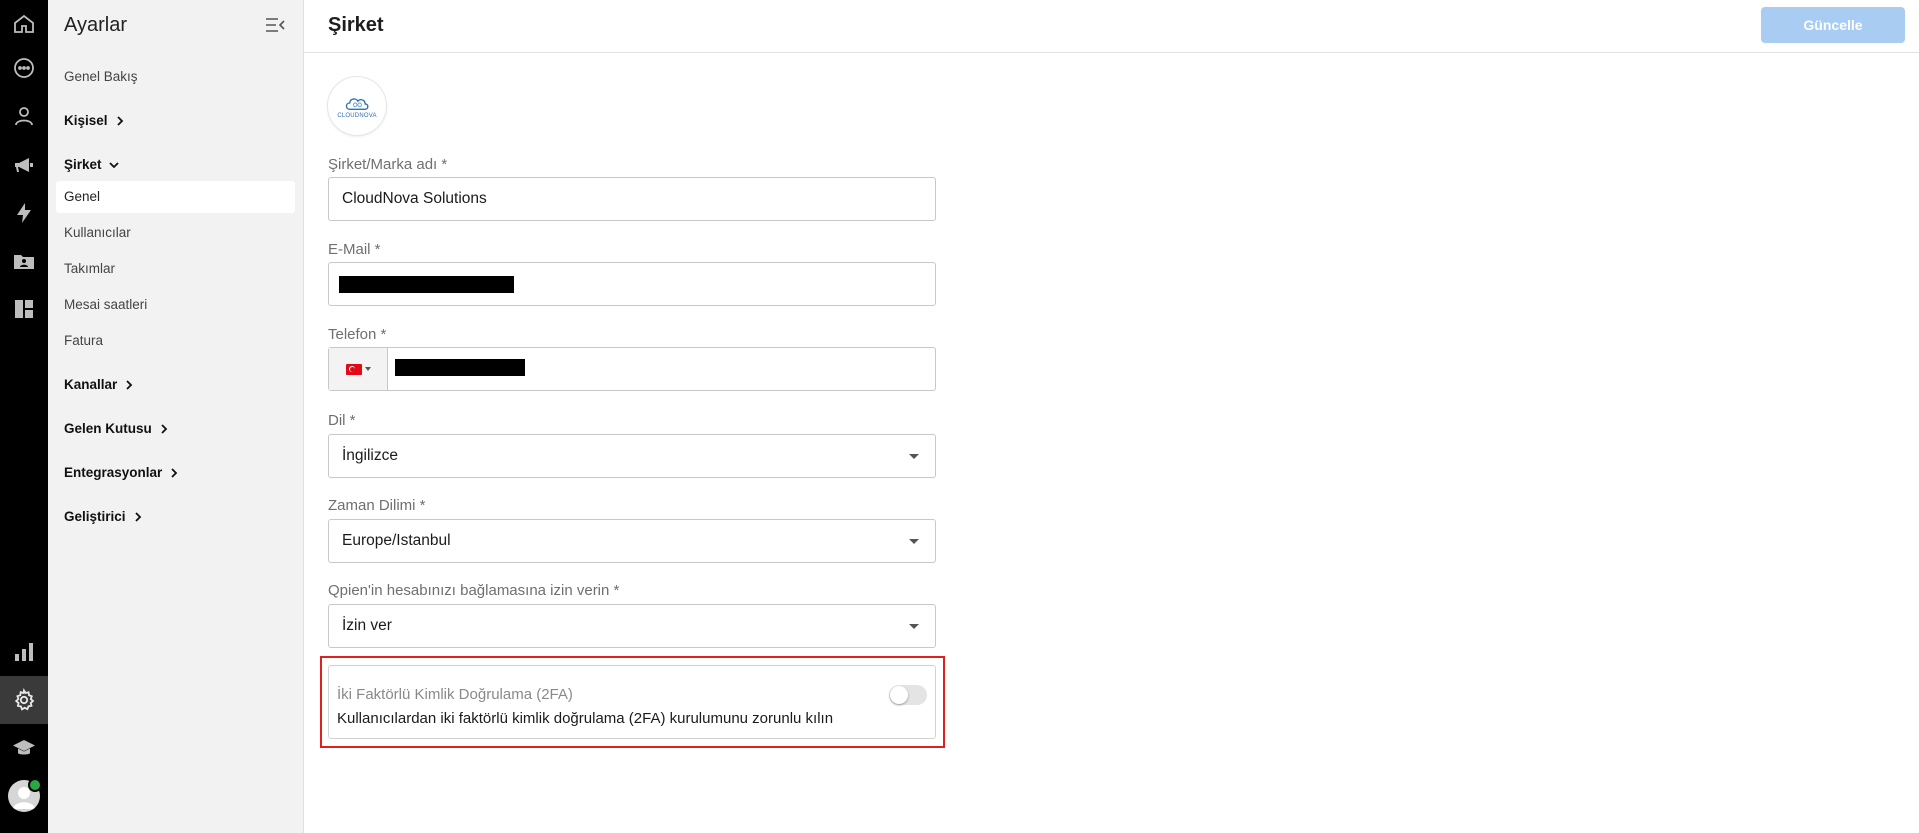 The height and width of the screenshot is (833, 1919). I want to click on app-rail, so click(24, 416).